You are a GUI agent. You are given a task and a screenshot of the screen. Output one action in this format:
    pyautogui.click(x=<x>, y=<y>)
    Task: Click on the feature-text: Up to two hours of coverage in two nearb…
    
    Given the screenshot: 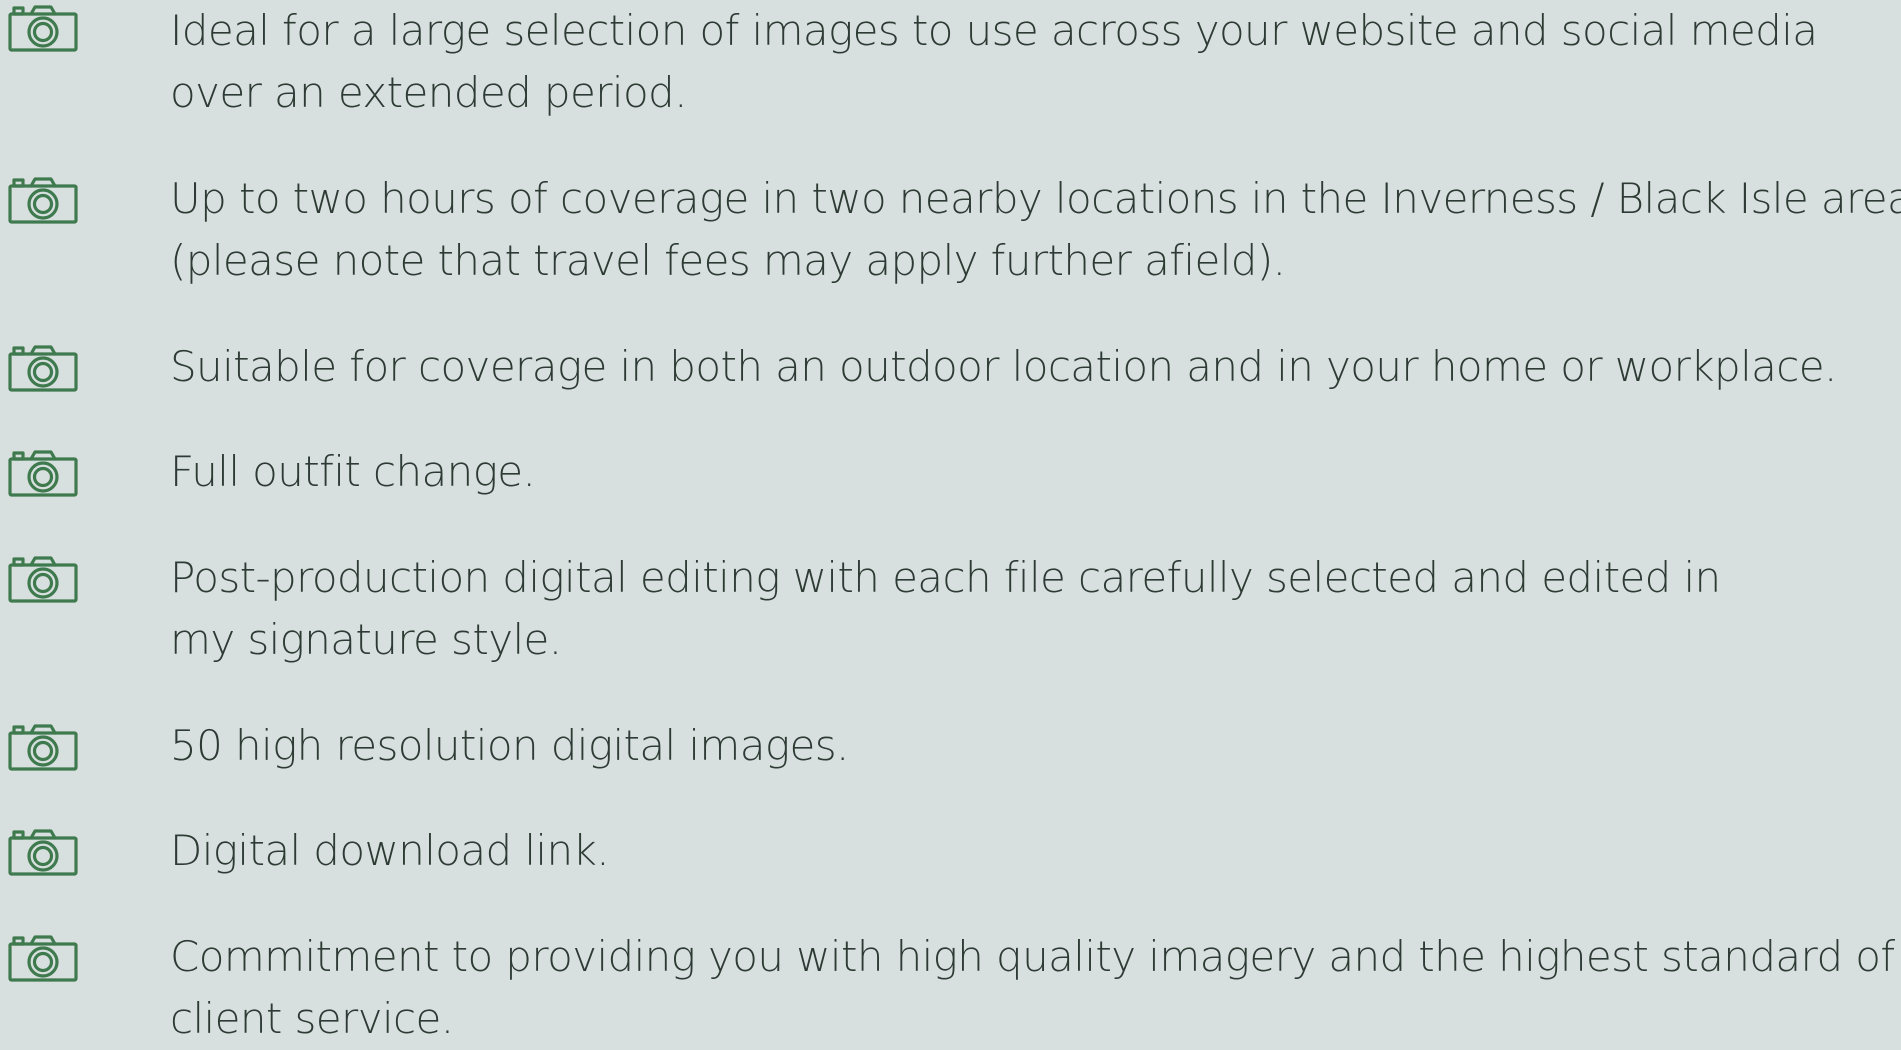 What is the action you would take?
    pyautogui.click(x=1035, y=229)
    